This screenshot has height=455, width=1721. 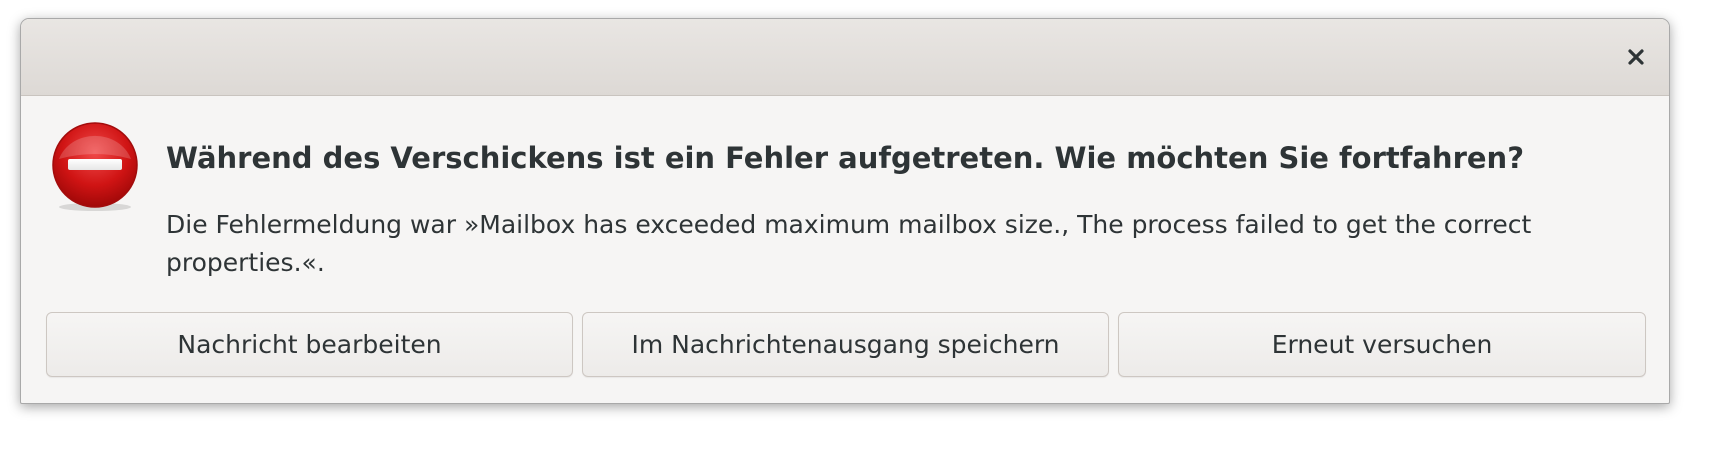 I want to click on retry-button: Erneut versuchen, so click(x=1382, y=344).